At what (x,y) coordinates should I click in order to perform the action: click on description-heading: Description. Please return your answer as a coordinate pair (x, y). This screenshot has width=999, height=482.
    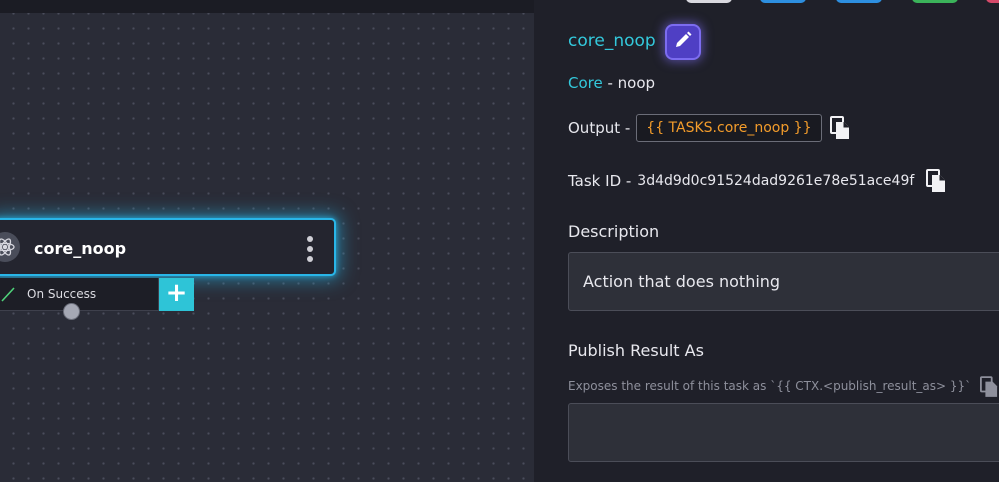
    Looking at the image, I should click on (614, 231).